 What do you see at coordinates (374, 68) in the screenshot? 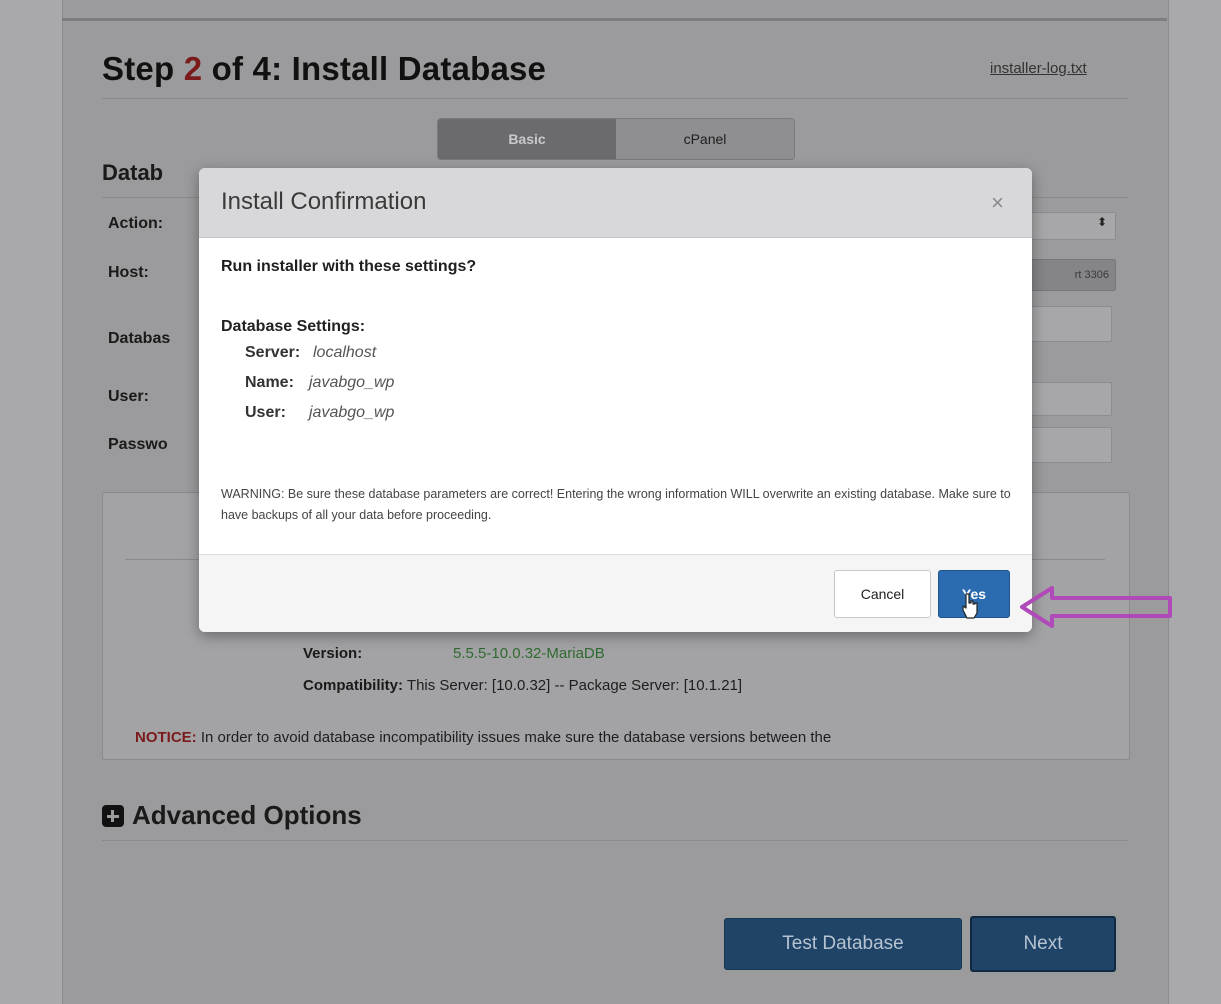
I see `title-suffix: of 4: Install Database` at bounding box center [374, 68].